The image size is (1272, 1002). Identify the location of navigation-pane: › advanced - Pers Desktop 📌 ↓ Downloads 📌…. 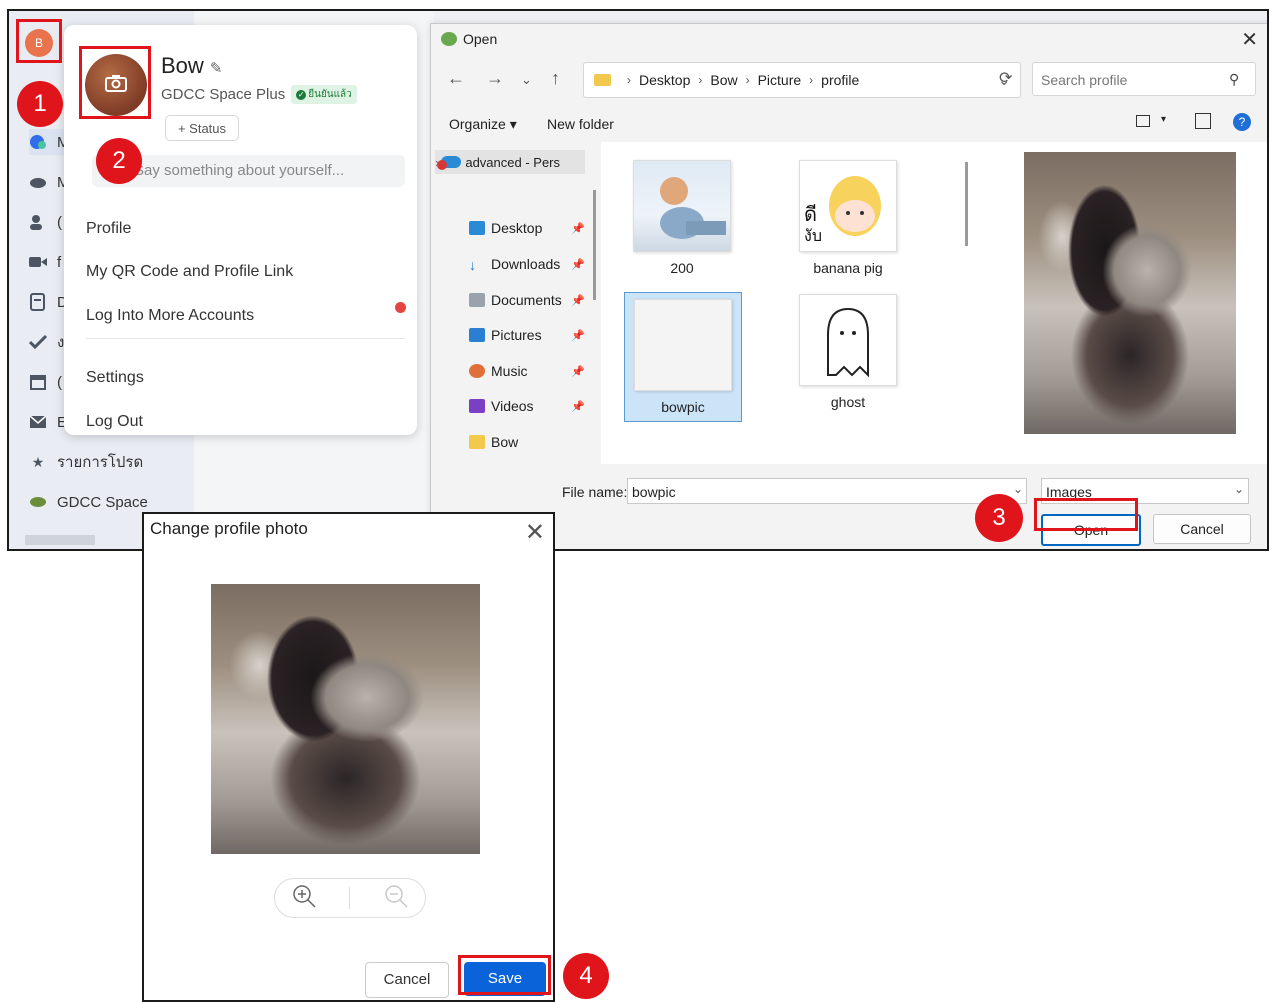
(516, 303).